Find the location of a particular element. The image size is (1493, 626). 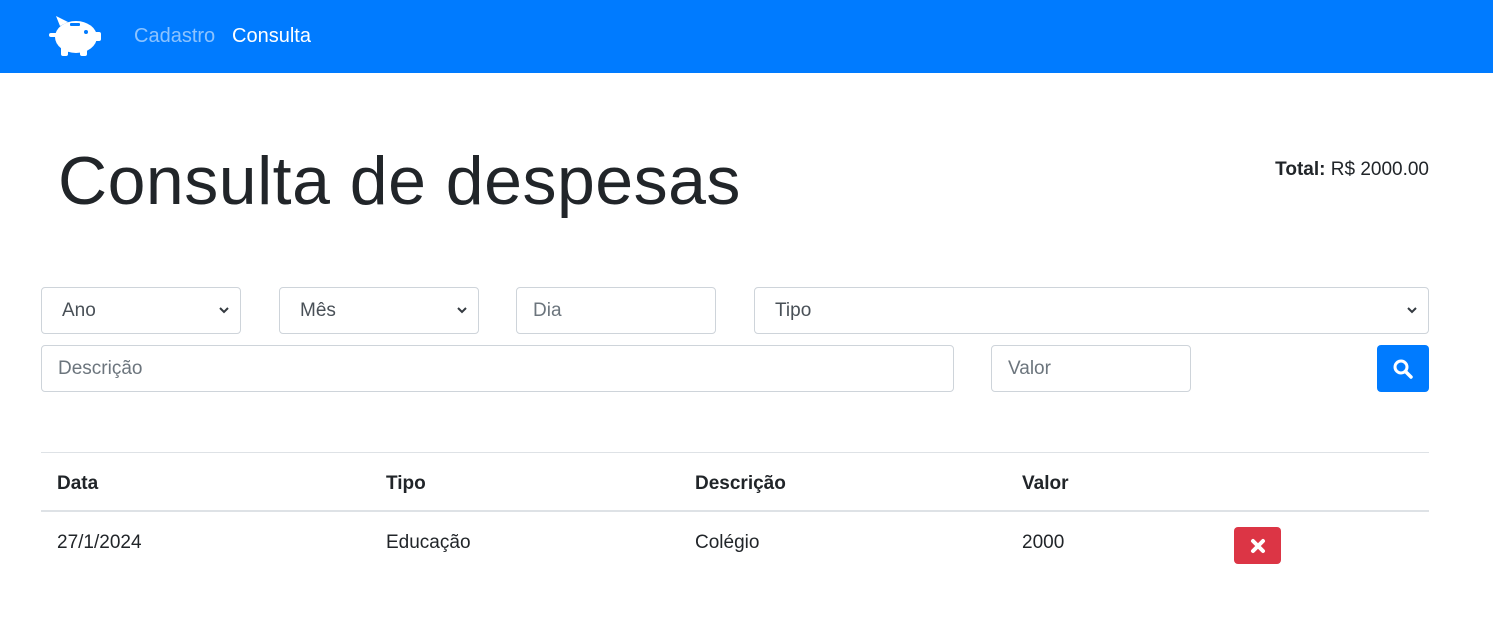

total-summary: Total: R$ 2000.00 is located at coordinates (1352, 170).